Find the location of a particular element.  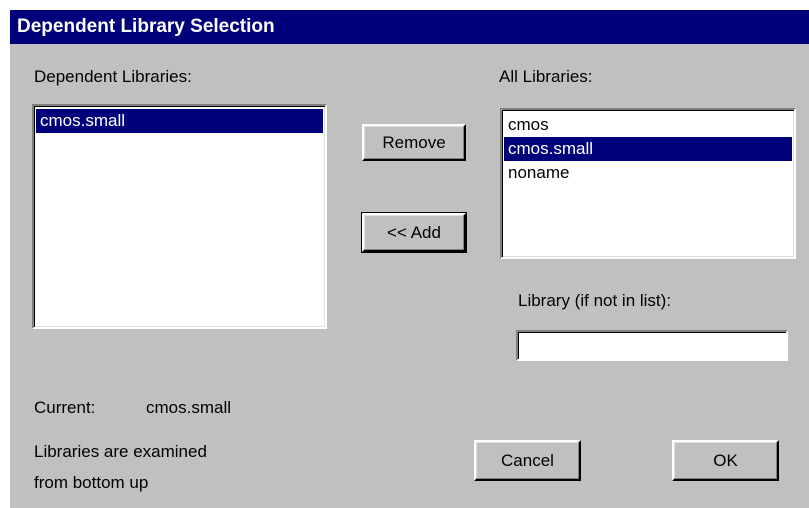

all-library-item-noname: noname is located at coordinates (648, 173).